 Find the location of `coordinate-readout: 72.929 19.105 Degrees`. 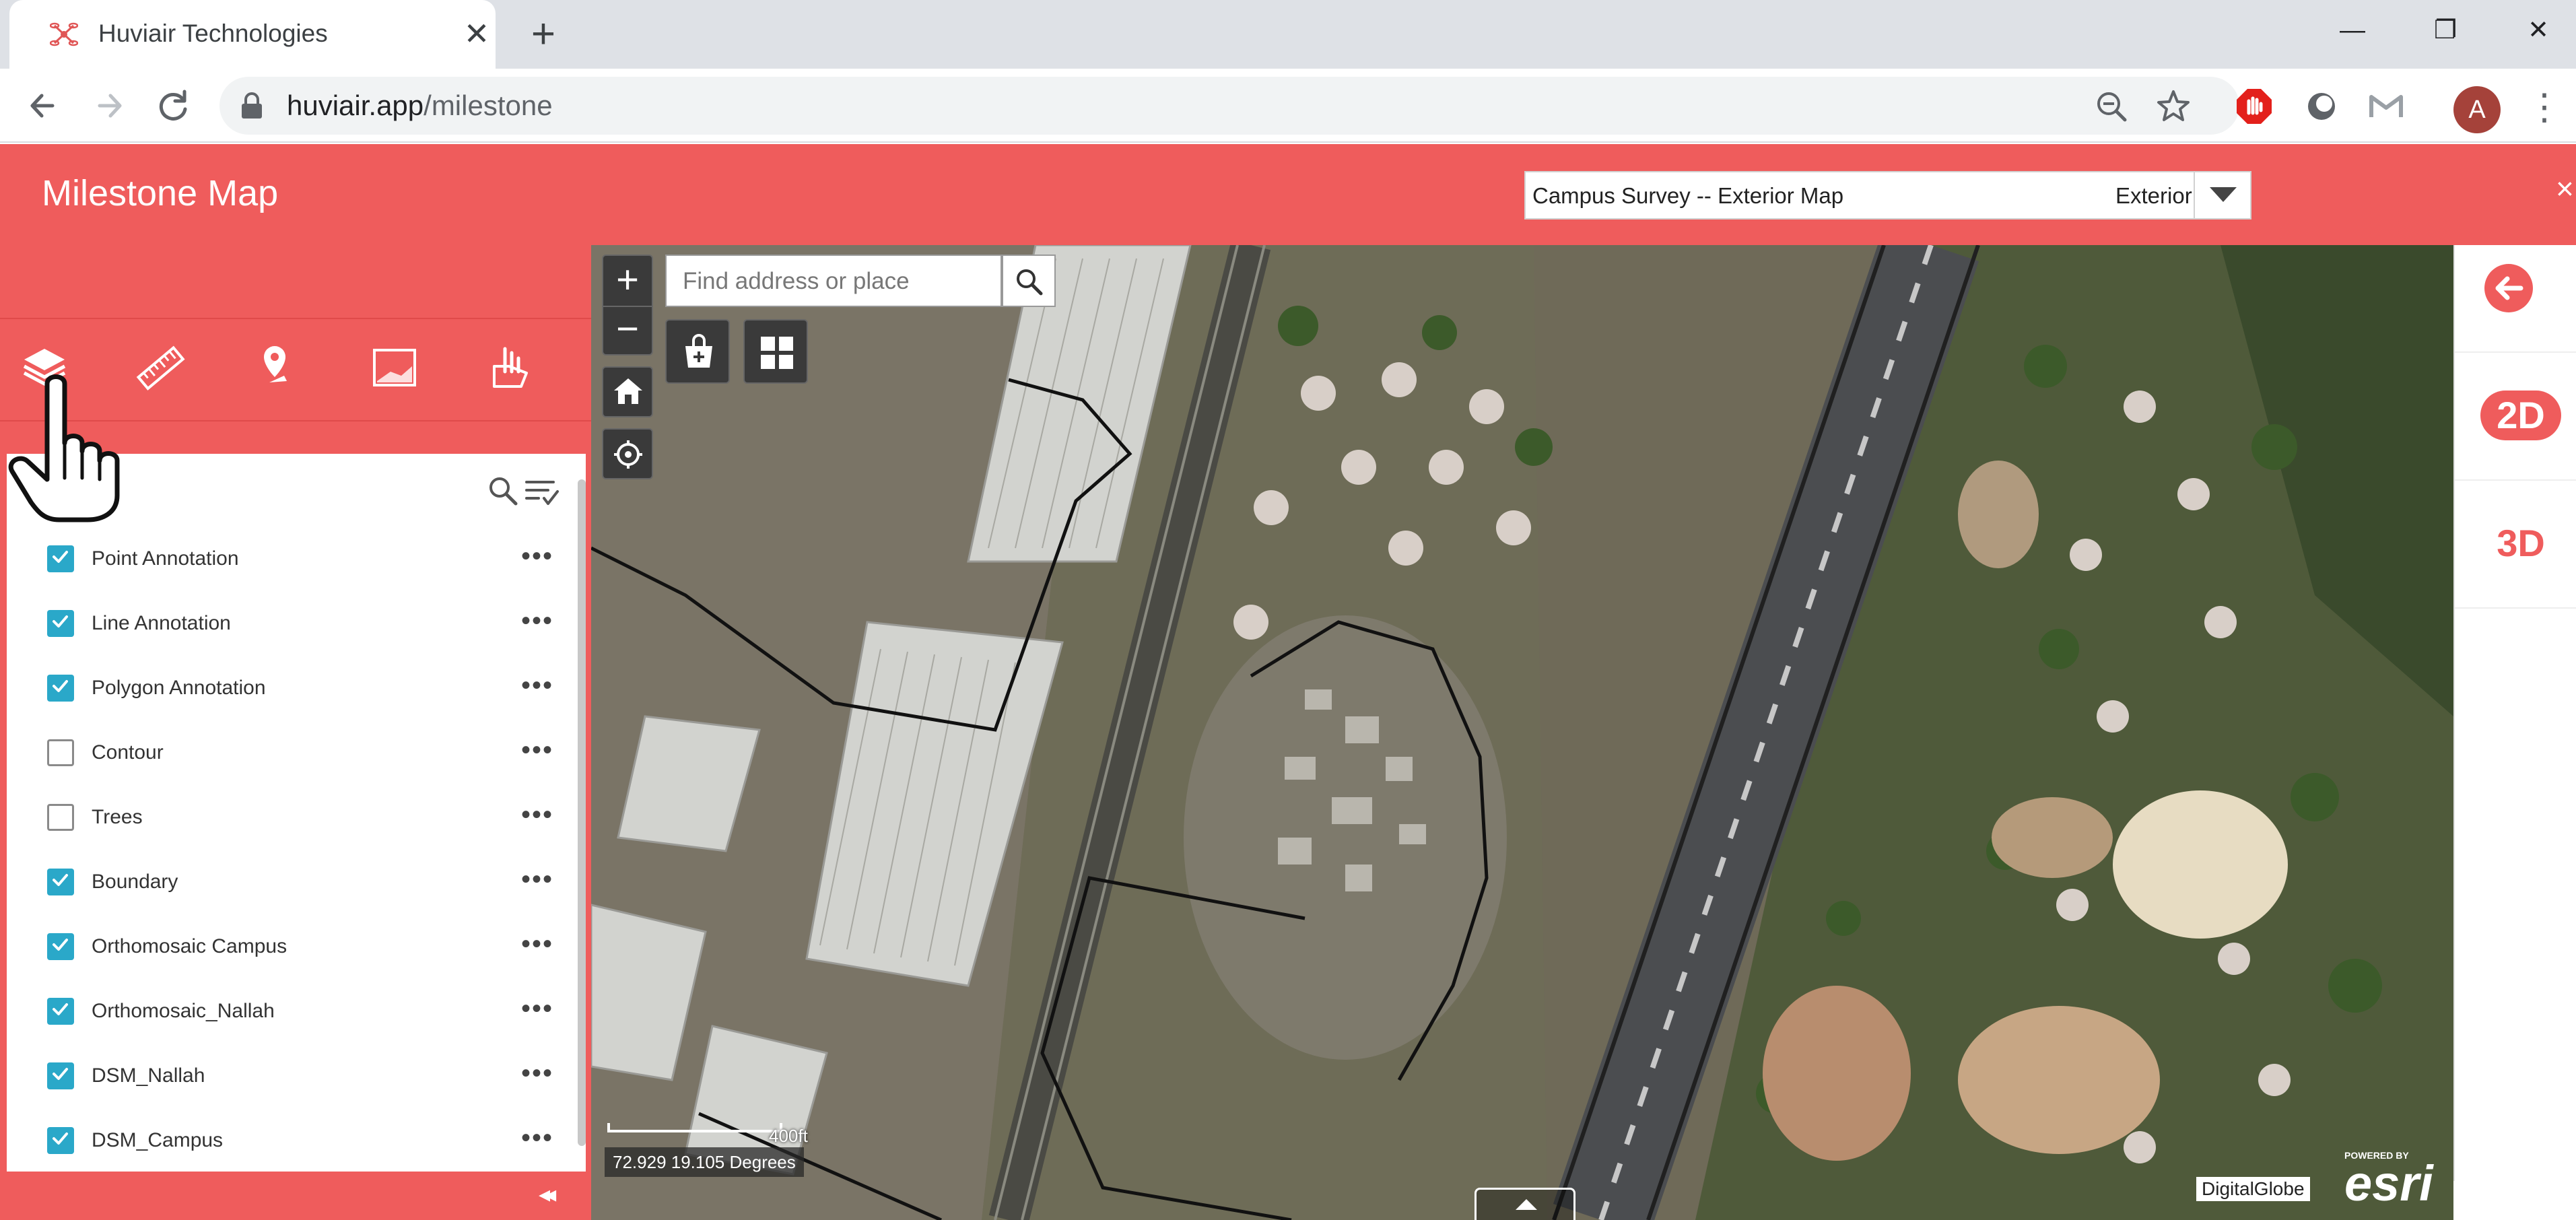

coordinate-readout: 72.929 19.105 Degrees is located at coordinates (704, 1162).